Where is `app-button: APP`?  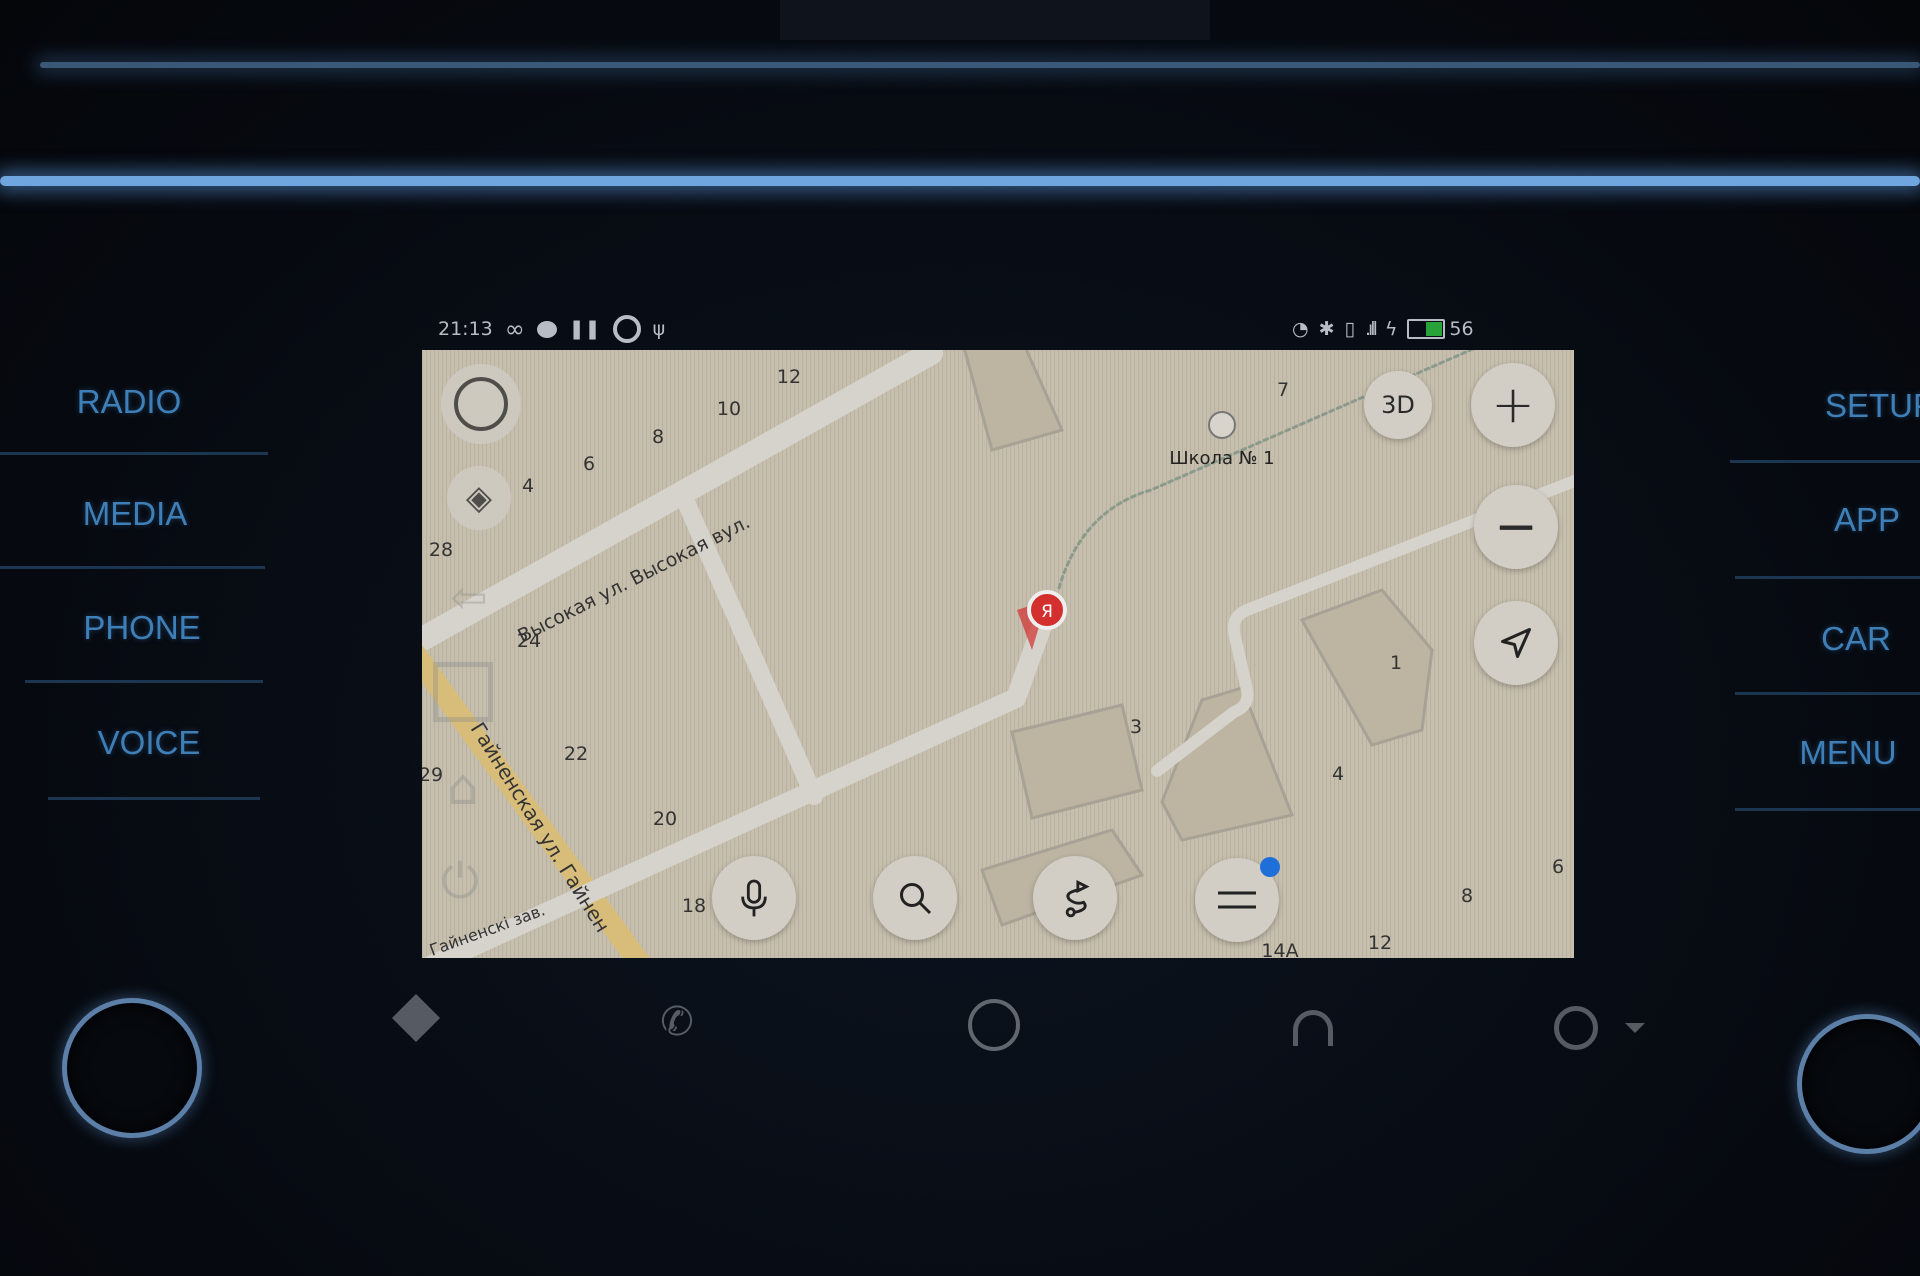
app-button: APP is located at coordinates (1867, 520).